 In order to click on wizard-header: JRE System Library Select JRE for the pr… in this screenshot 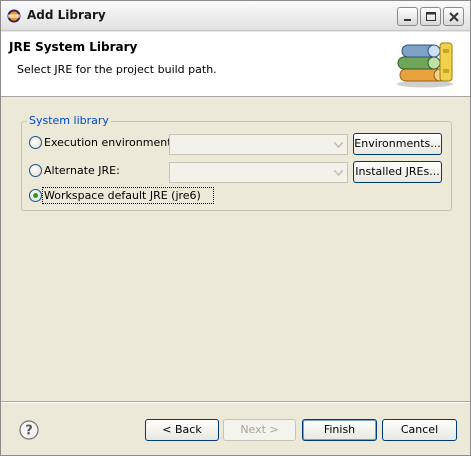, I will do `click(235, 64)`.